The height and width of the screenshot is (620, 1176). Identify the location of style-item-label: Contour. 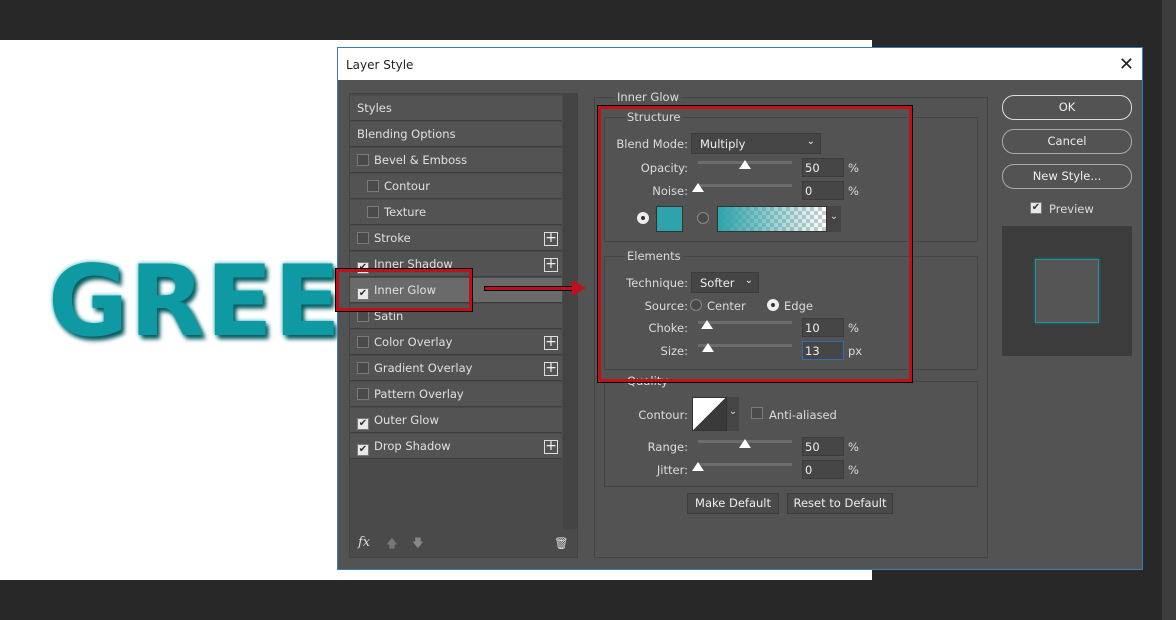
(407, 186).